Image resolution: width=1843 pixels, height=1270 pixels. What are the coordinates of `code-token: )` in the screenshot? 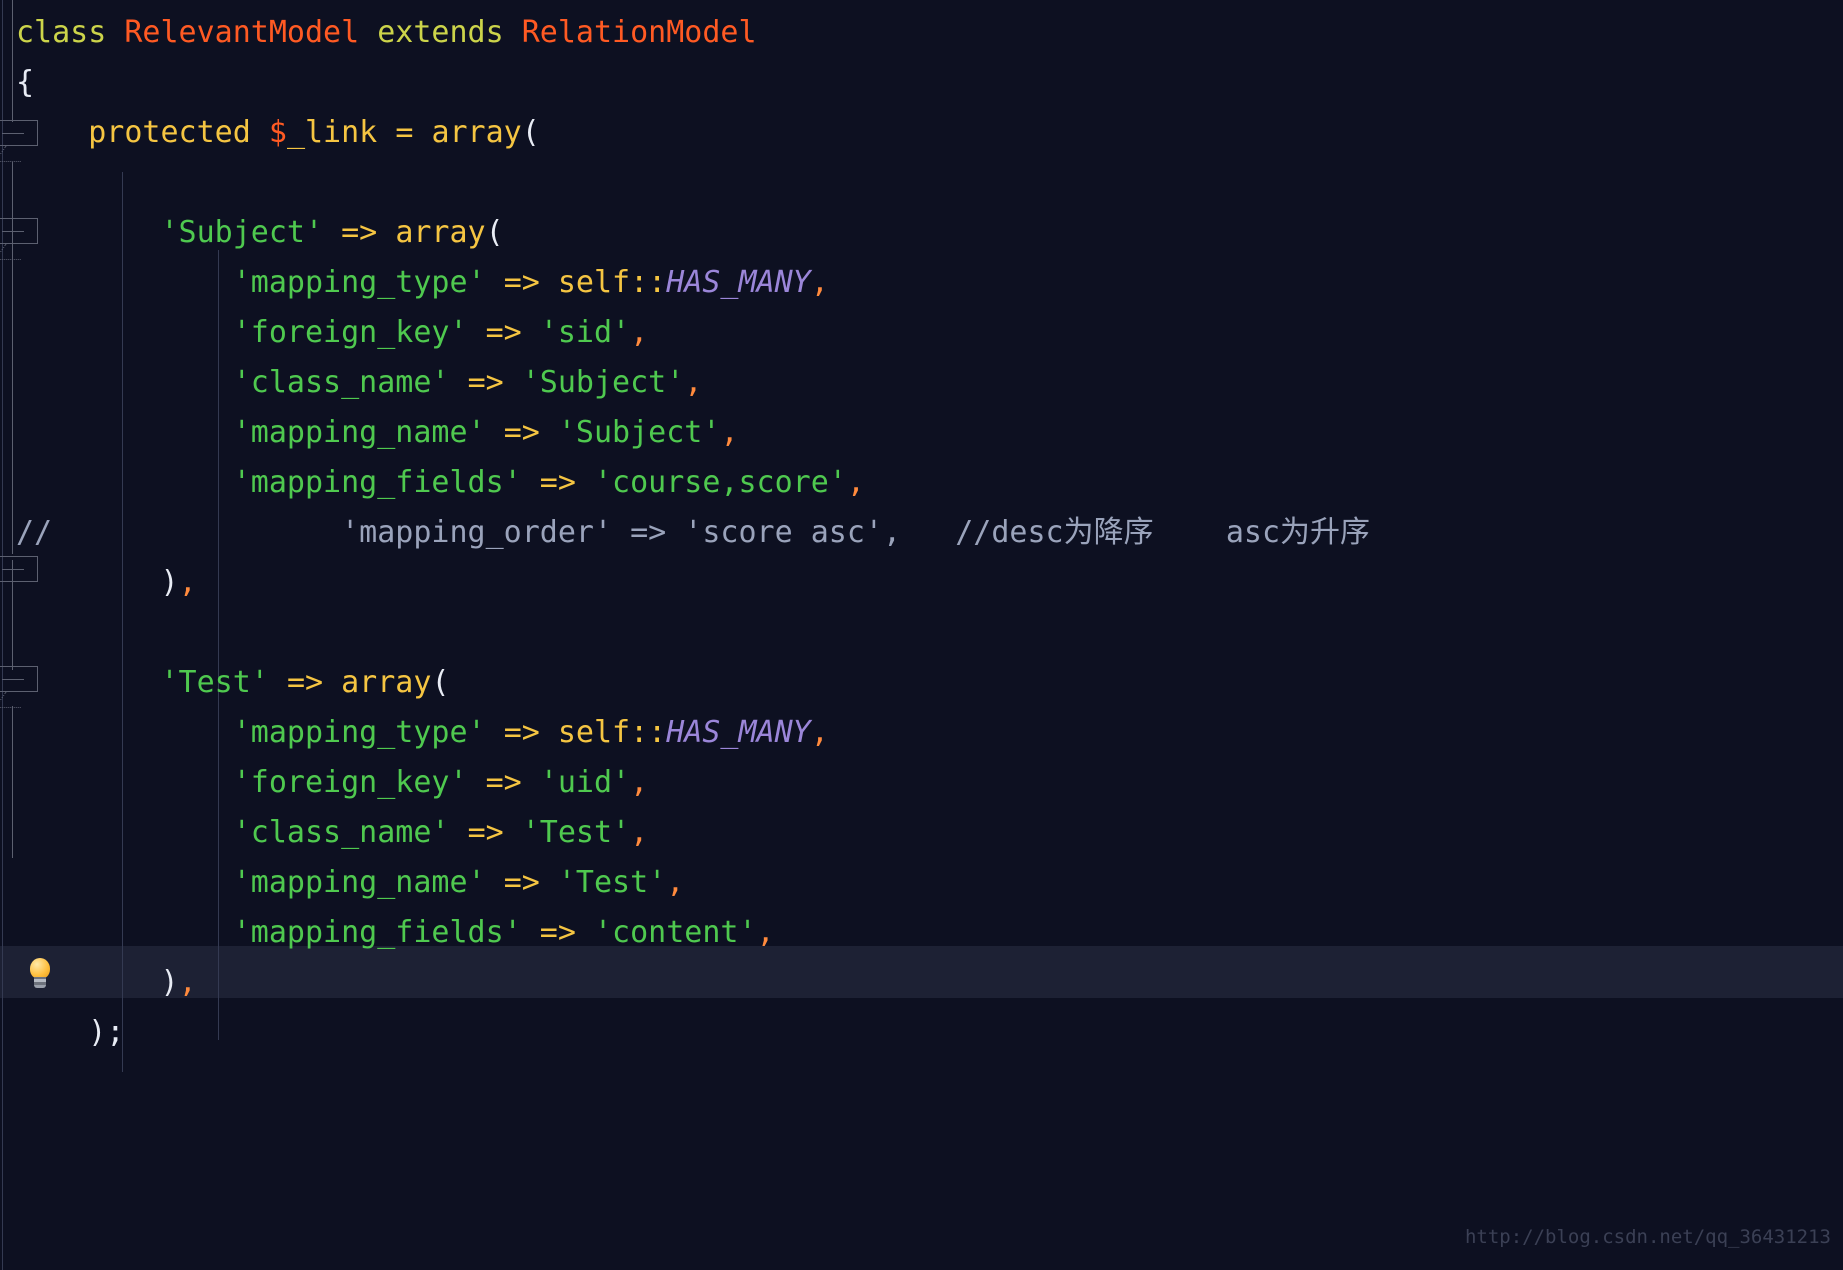 It's located at (97, 1032).